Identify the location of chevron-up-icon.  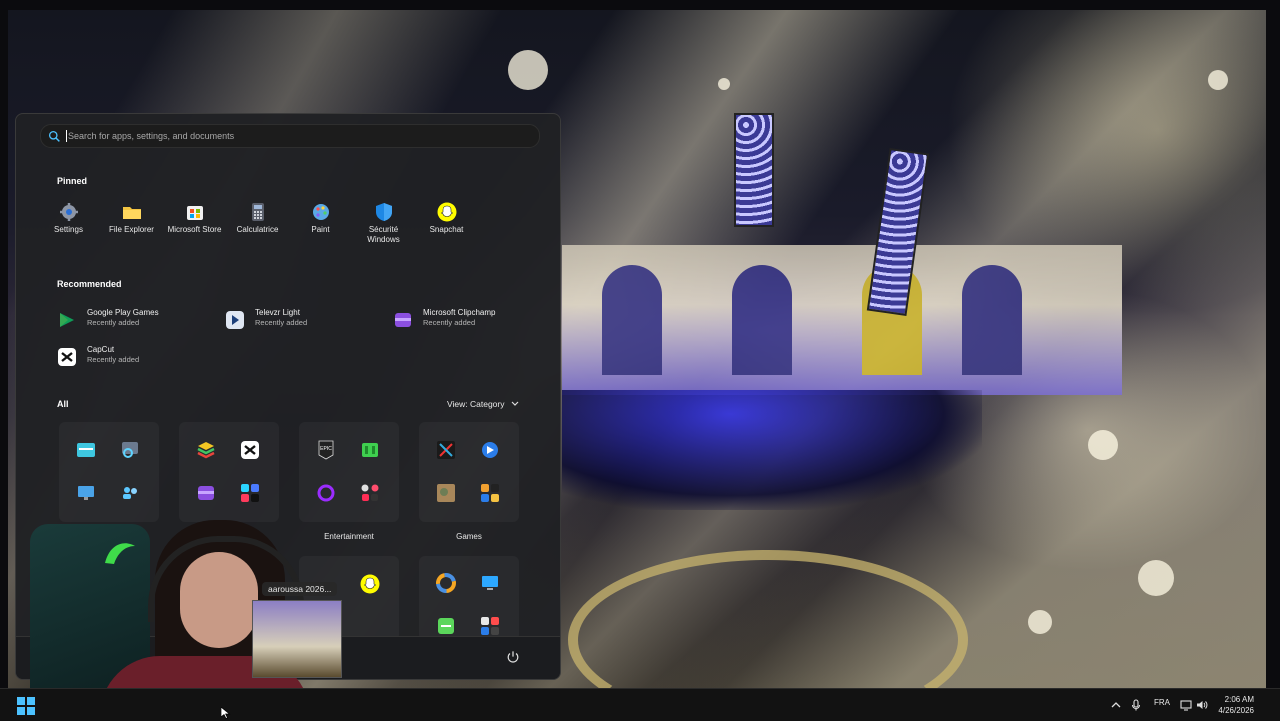
(1116, 705).